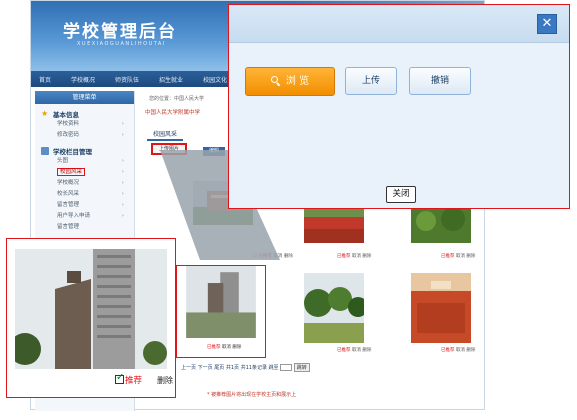 Image resolution: width=577 pixels, height=420 pixels. What do you see at coordinates (84, 124) in the screenshot?
I see `sidebar-item-school-info: 学校资料 ›` at bounding box center [84, 124].